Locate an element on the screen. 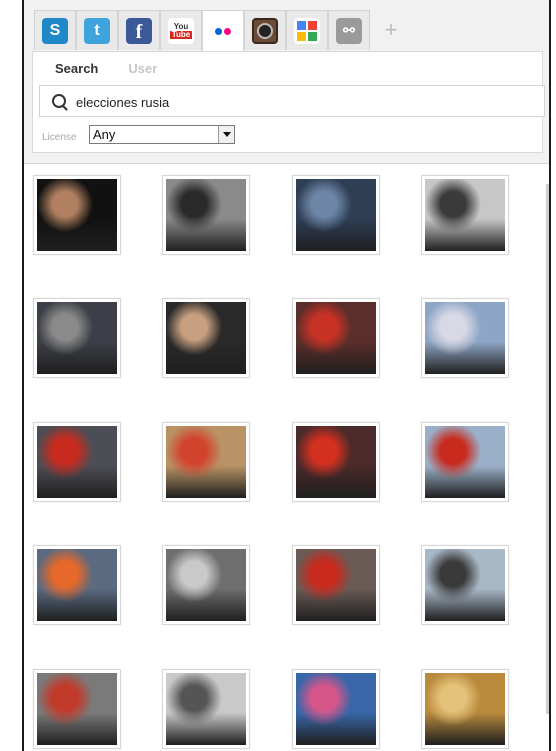  chevron-down-icon is located at coordinates (226, 134).